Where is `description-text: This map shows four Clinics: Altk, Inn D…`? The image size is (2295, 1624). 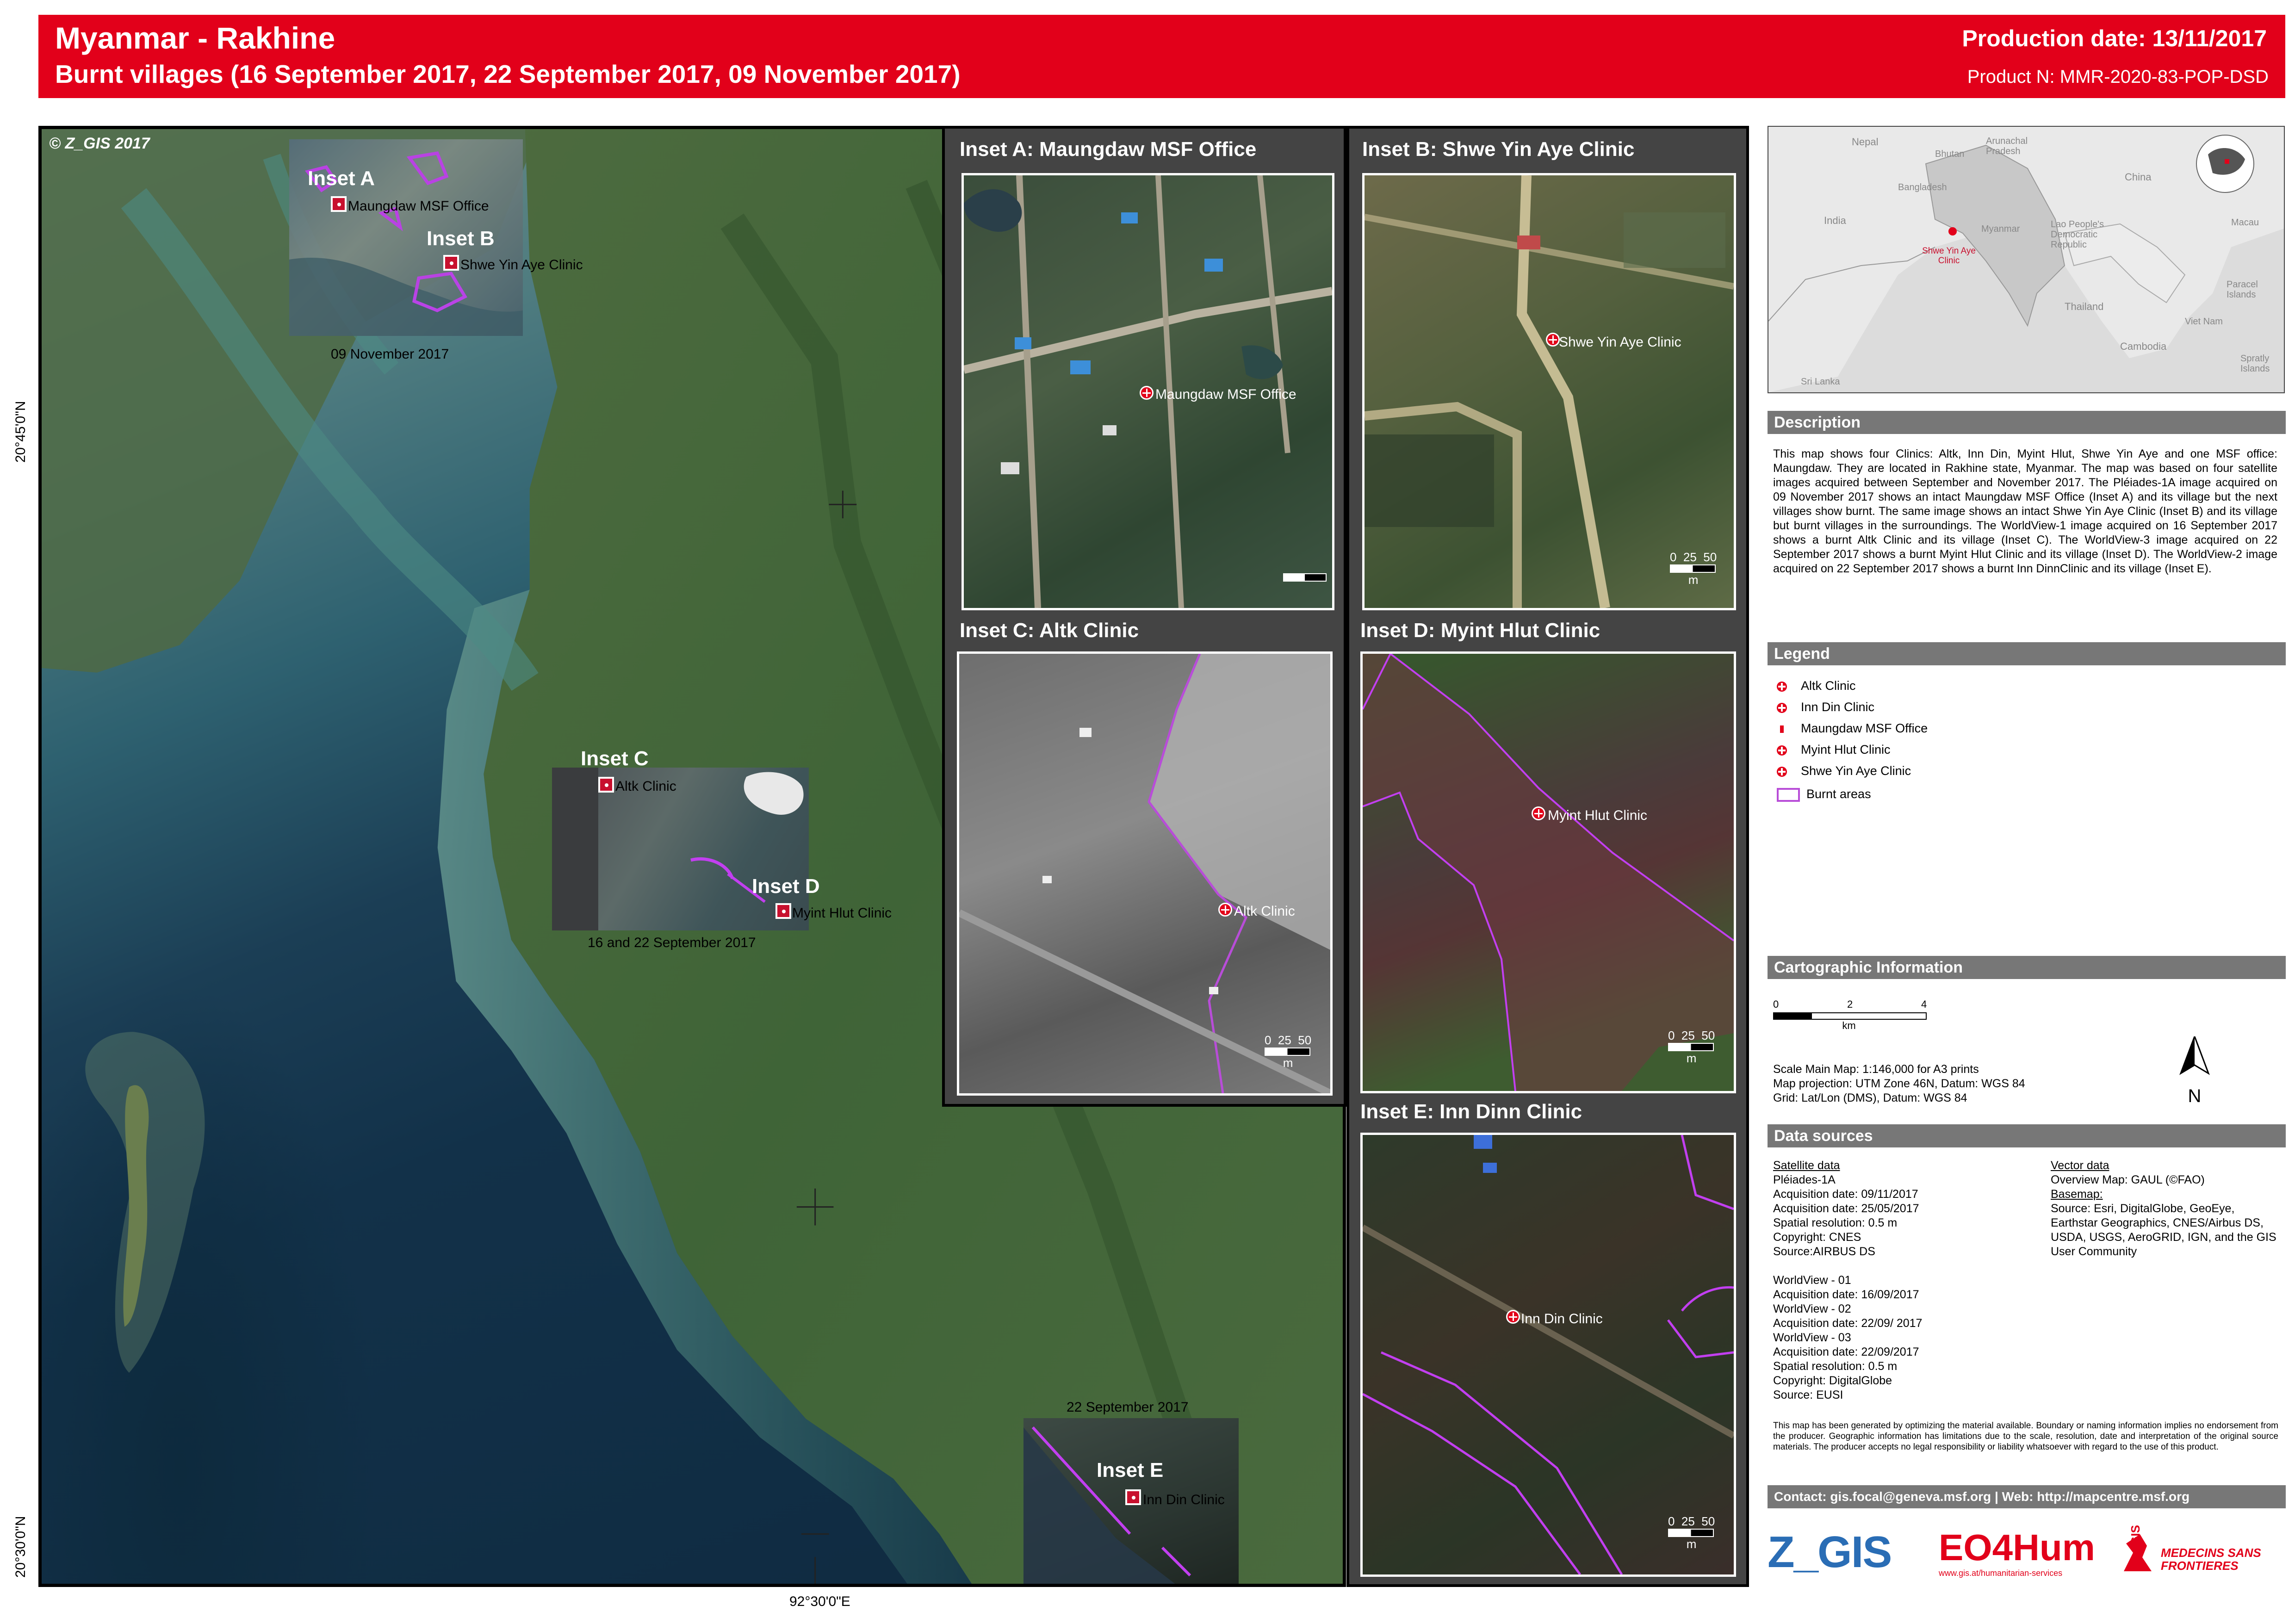 description-text: This map shows four Clinics: Altk, Inn D… is located at coordinates (2025, 511).